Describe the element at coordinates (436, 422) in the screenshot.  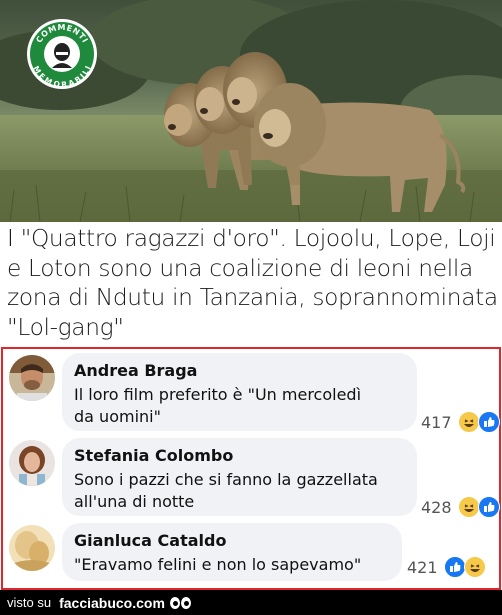
I see `reaction-count: 417` at that location.